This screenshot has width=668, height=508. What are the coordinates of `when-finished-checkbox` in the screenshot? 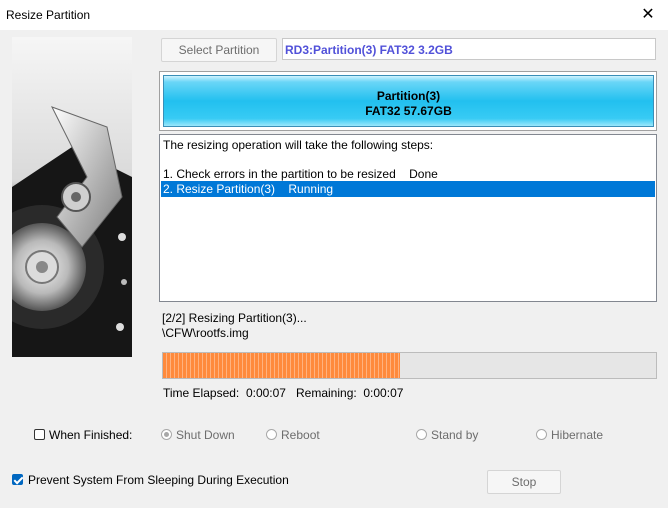 It's located at (39, 434).